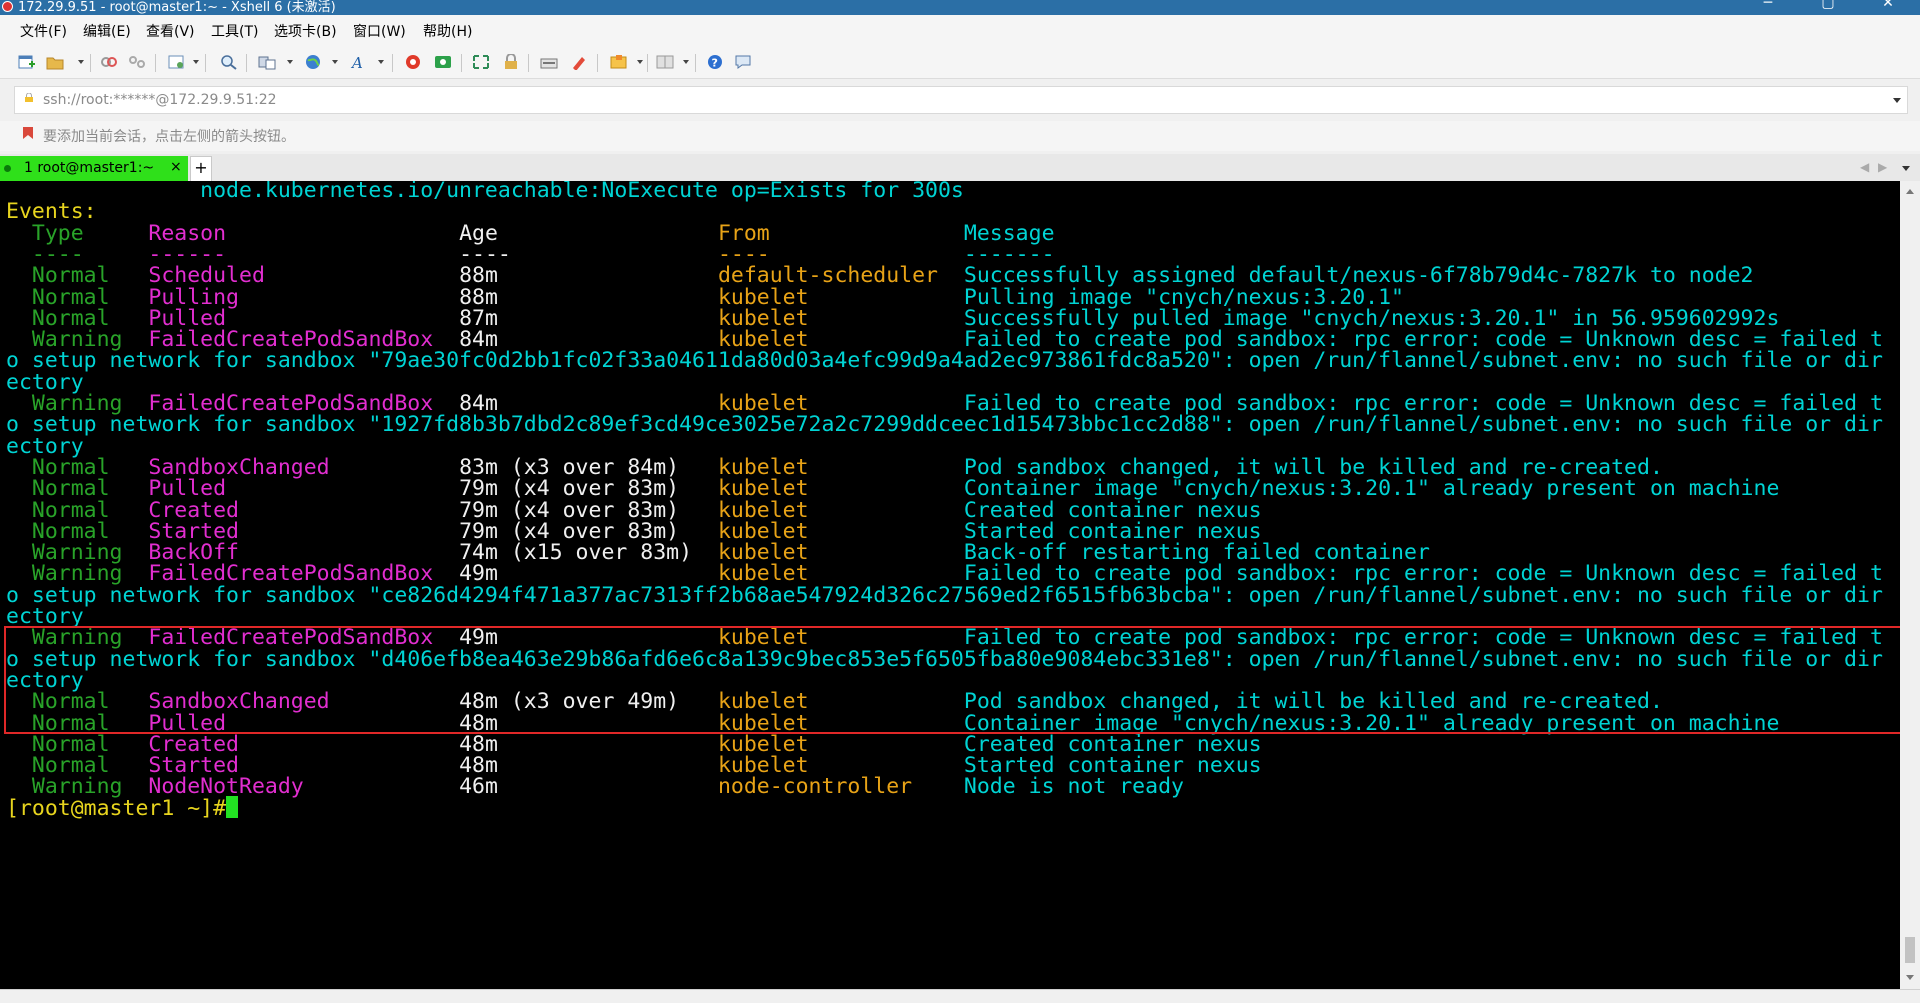 The image size is (1920, 1003). I want to click on terminal-text: 46m, so click(588, 787).